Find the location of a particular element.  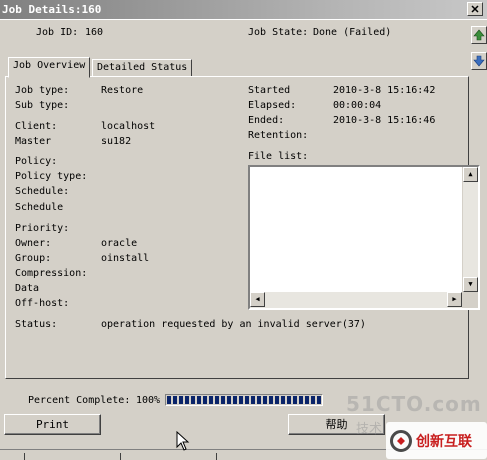

vertical-scrollbar: ▲ ▼ is located at coordinates (470, 229).